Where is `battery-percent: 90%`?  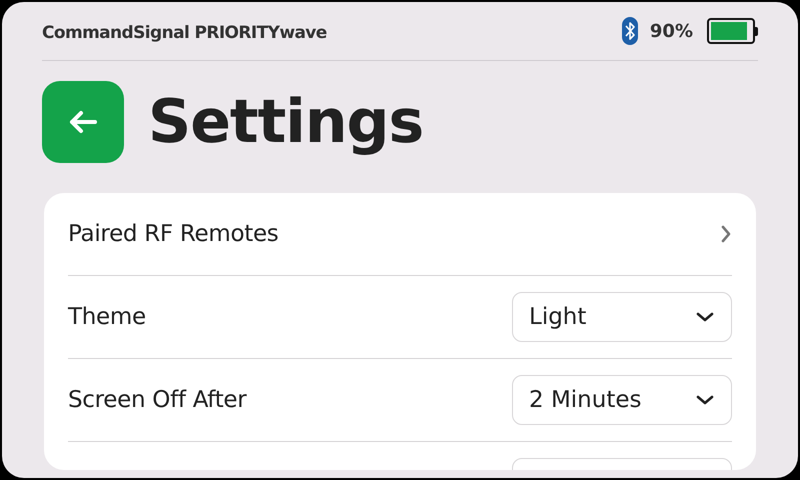 battery-percent: 90% is located at coordinates (671, 31).